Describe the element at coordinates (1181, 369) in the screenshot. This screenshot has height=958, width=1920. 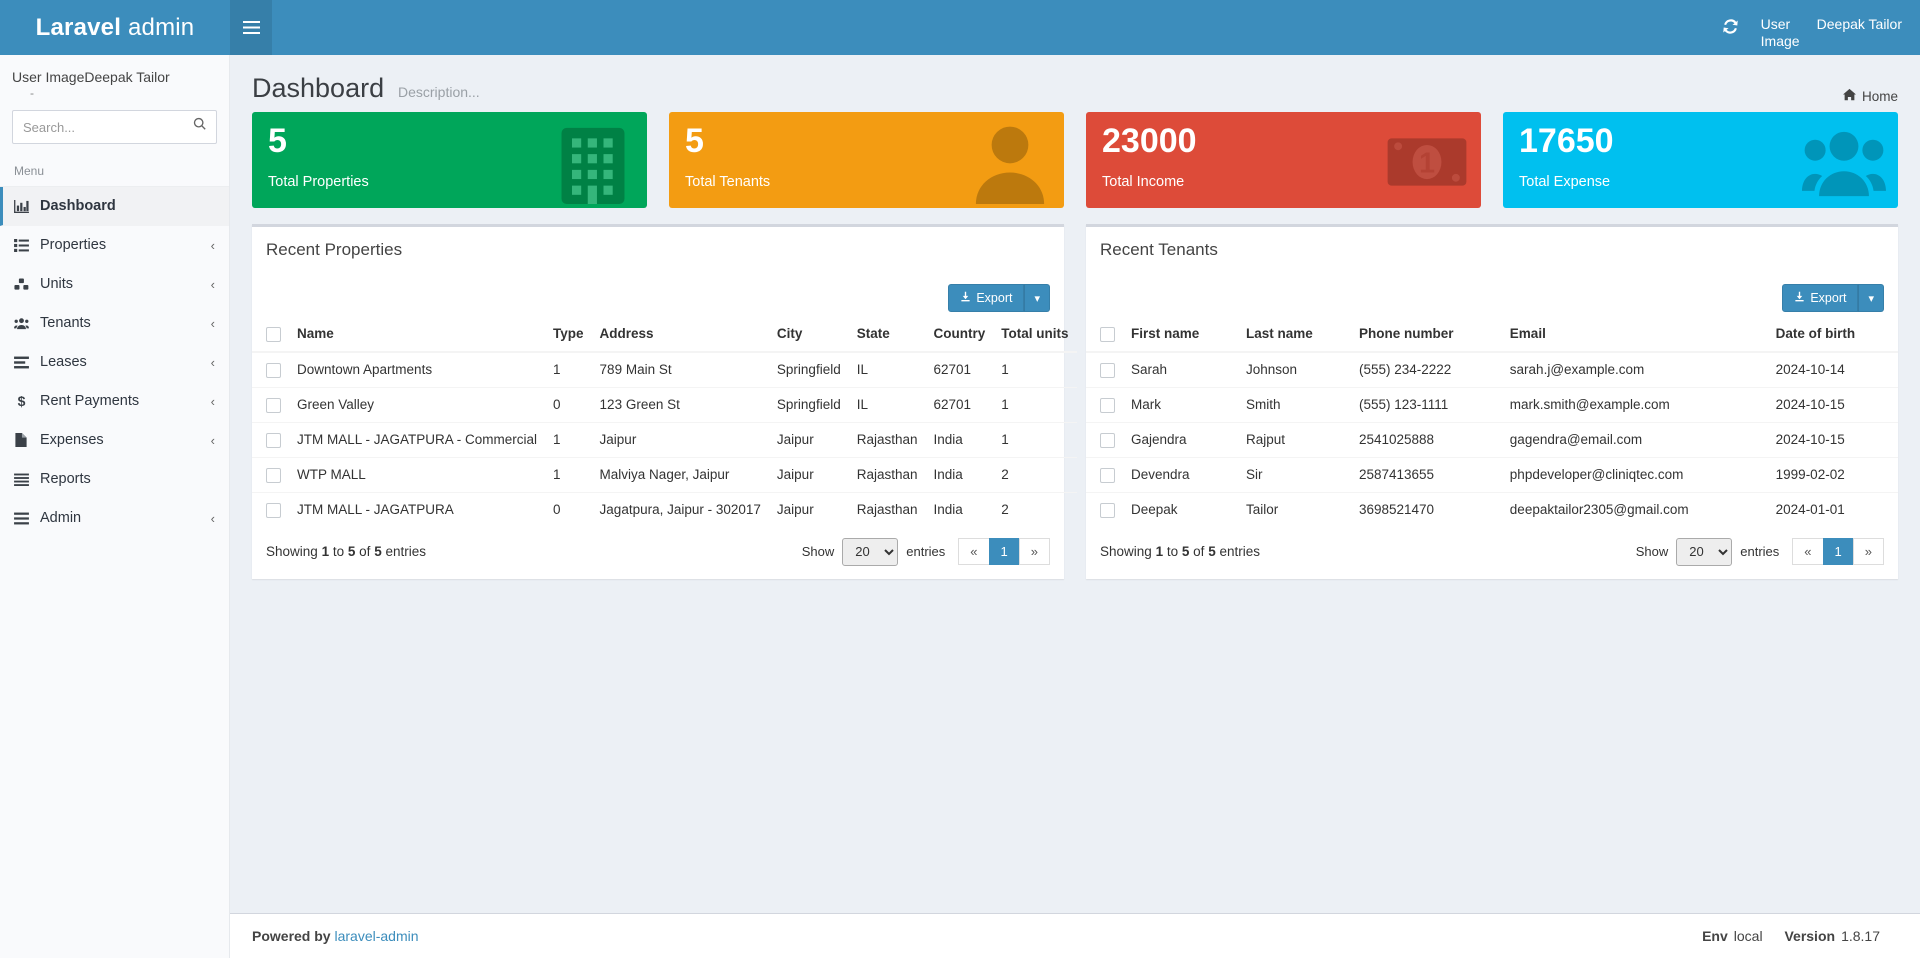
I see `table-cell: Sarah` at that location.